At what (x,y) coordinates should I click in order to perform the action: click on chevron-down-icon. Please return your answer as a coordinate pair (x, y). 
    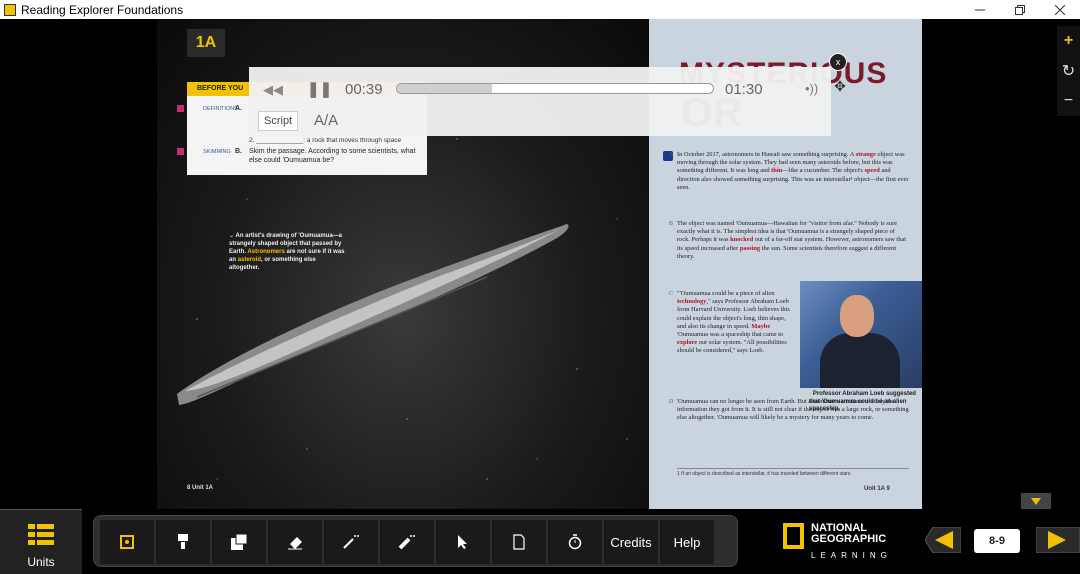
    Looking at the image, I should click on (1036, 501).